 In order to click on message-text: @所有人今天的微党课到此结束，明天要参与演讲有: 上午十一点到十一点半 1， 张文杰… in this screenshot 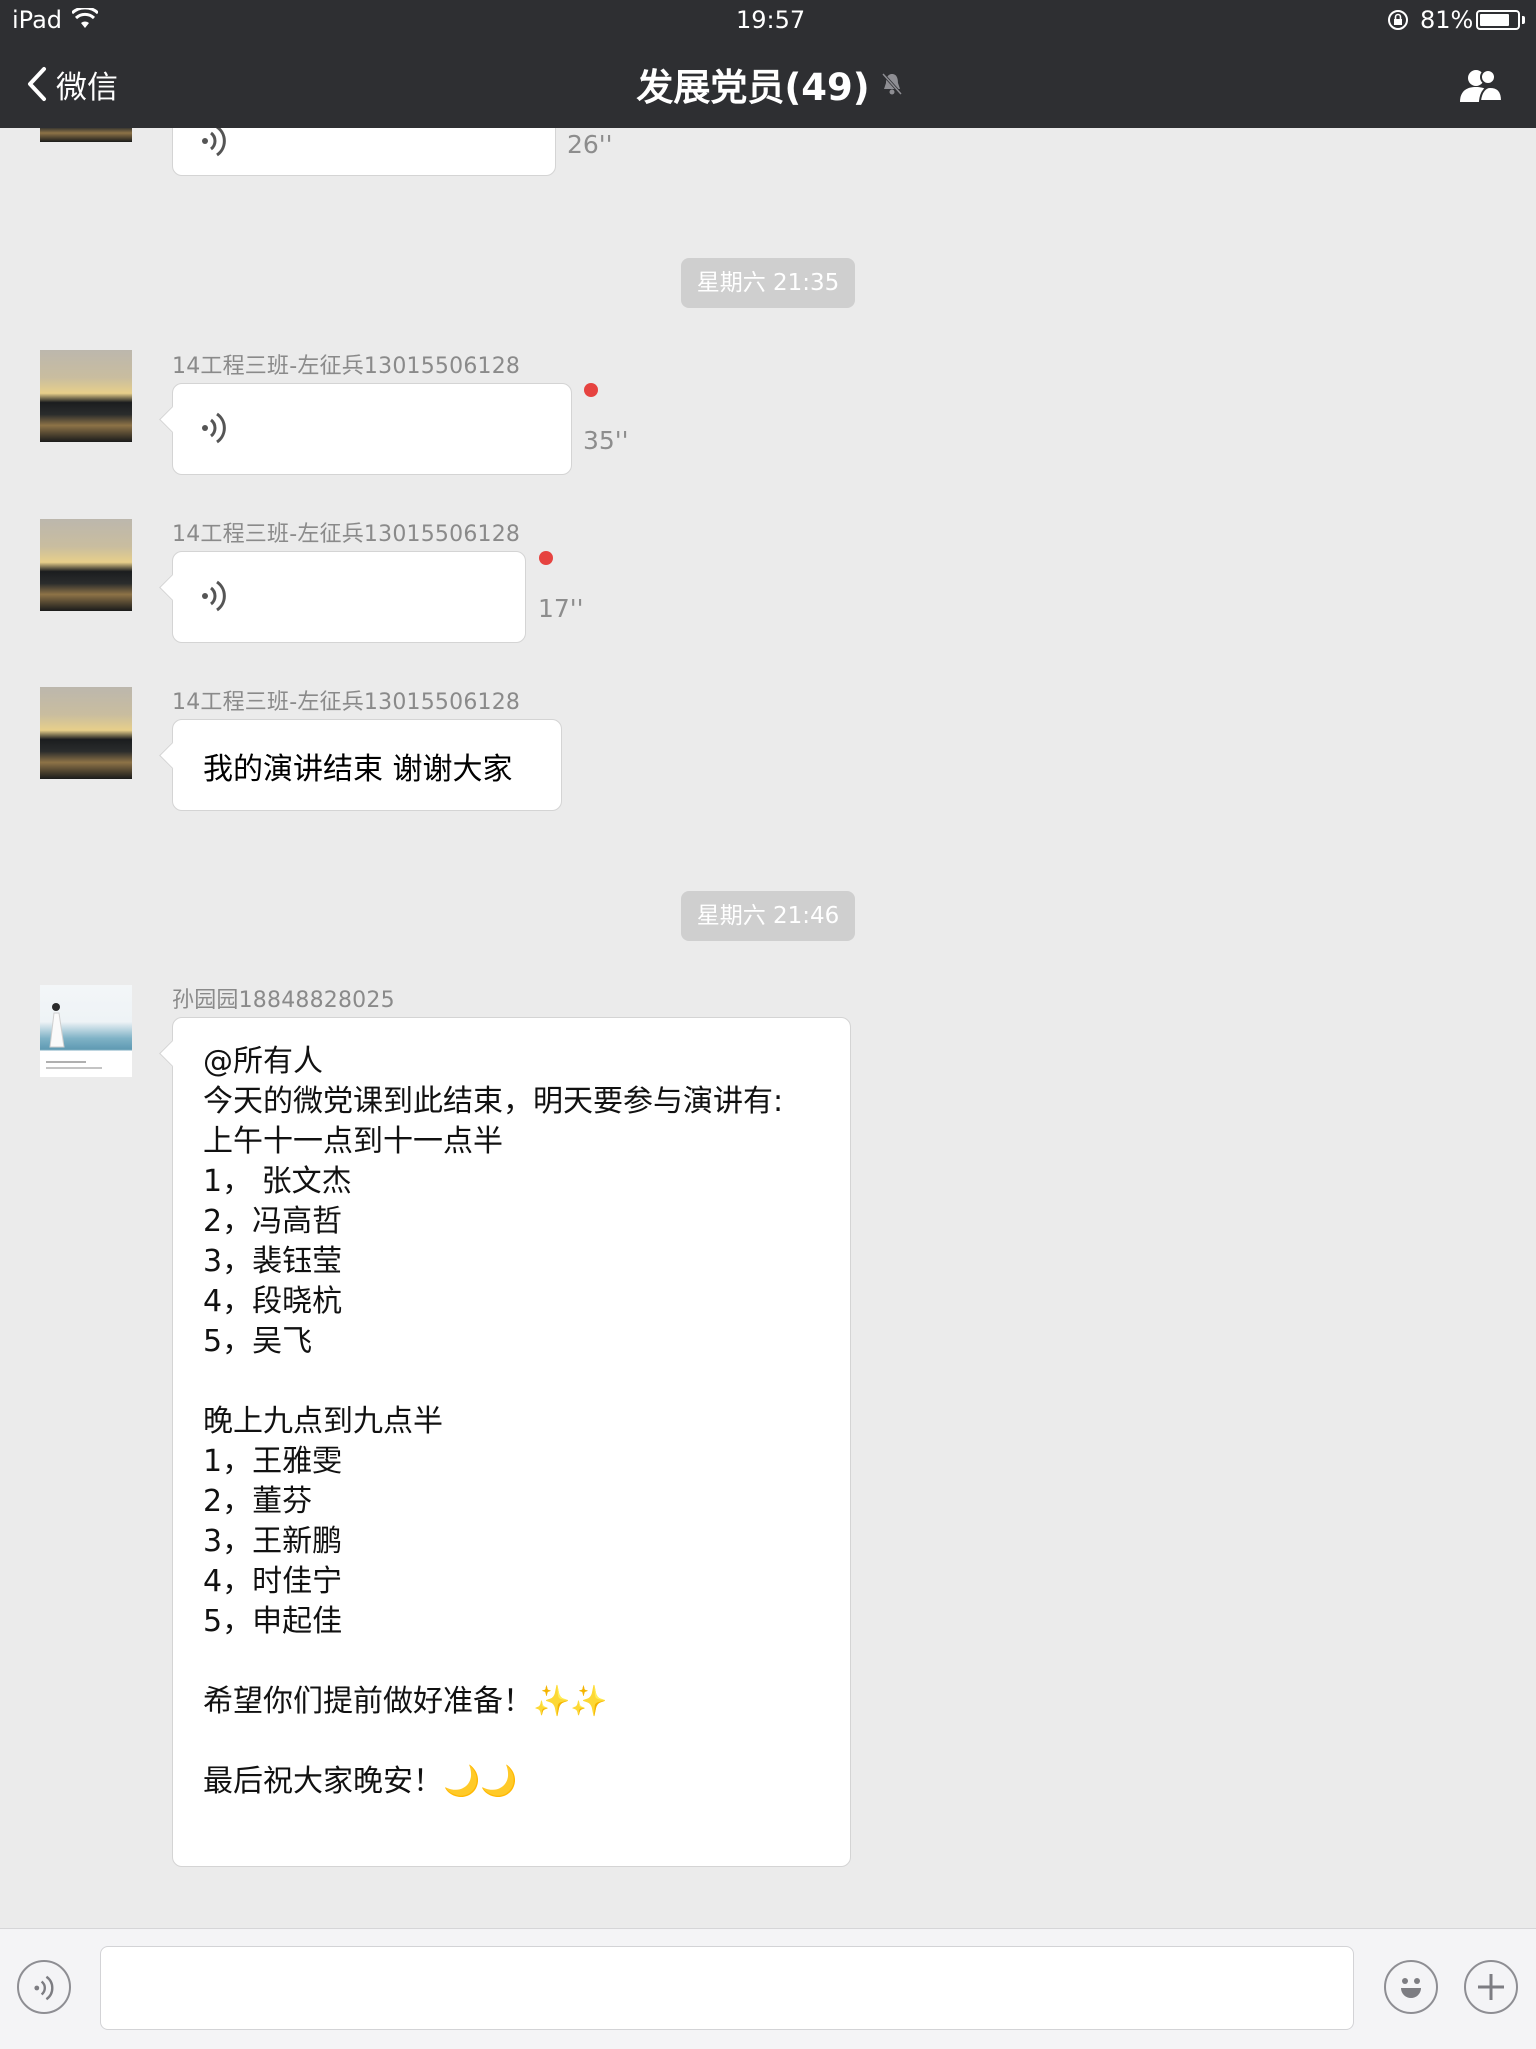, I will do `click(493, 1422)`.